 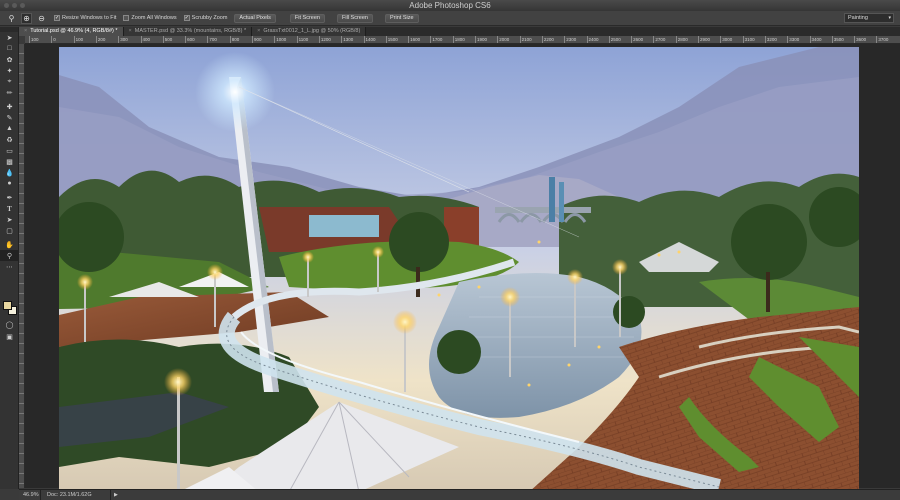 I want to click on close-window-button, so click(x=6, y=5).